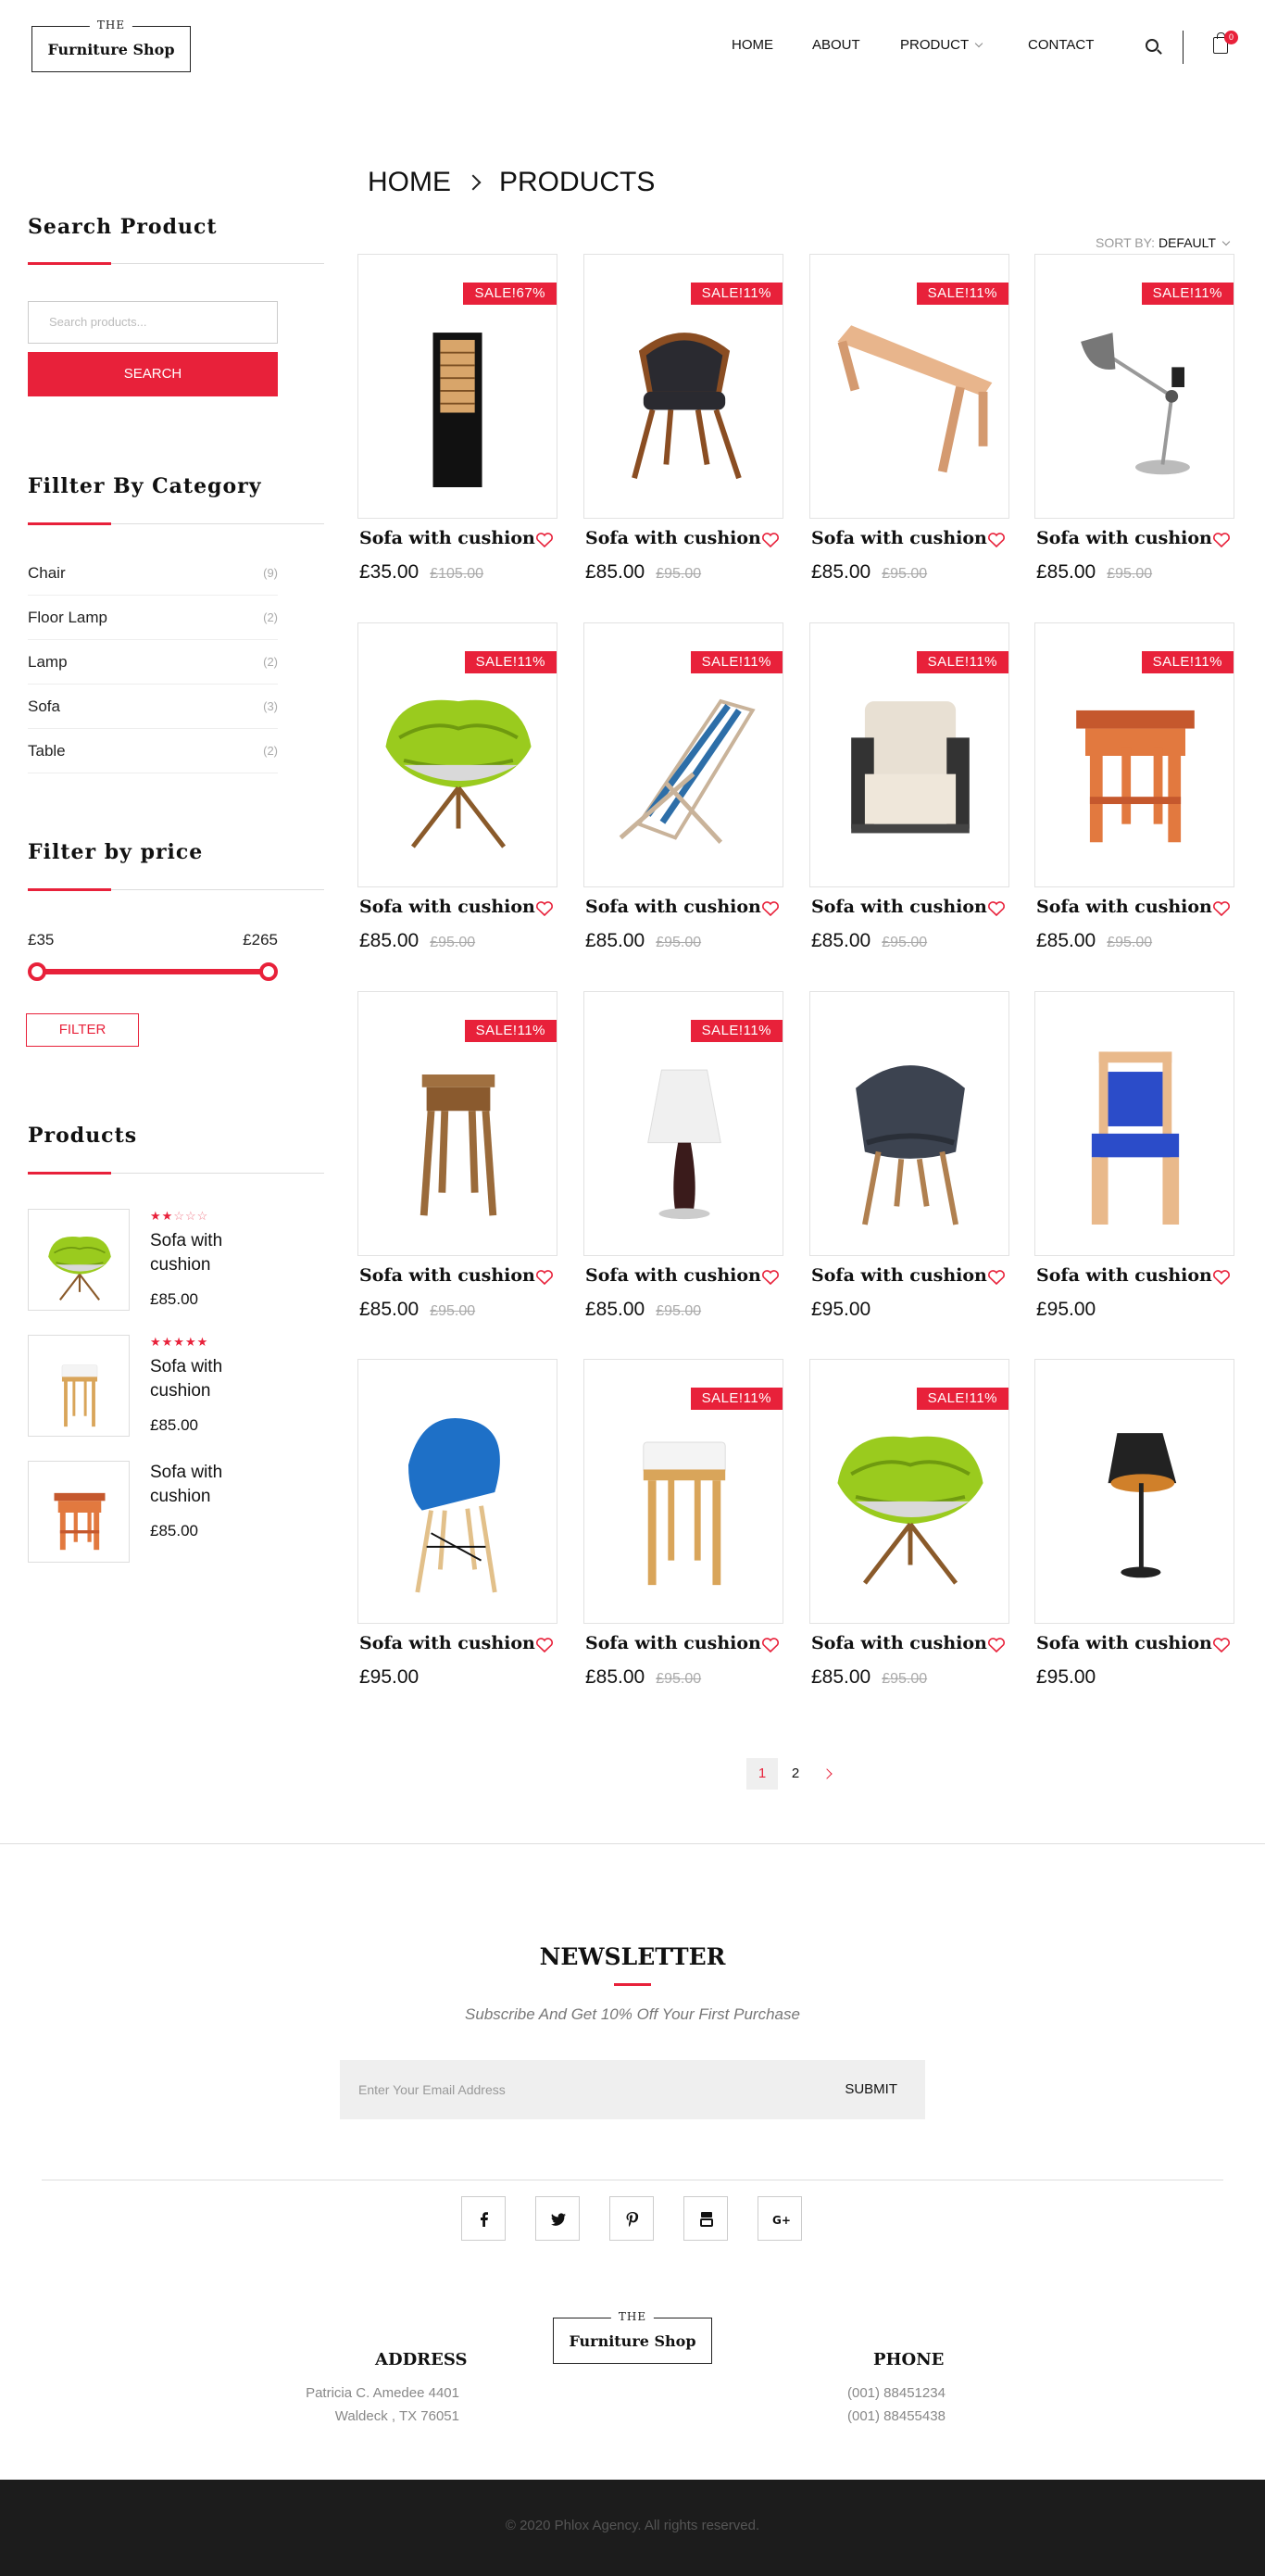  Describe the element at coordinates (409, 182) in the screenshot. I see `breadcrumb-home: HOME` at that location.